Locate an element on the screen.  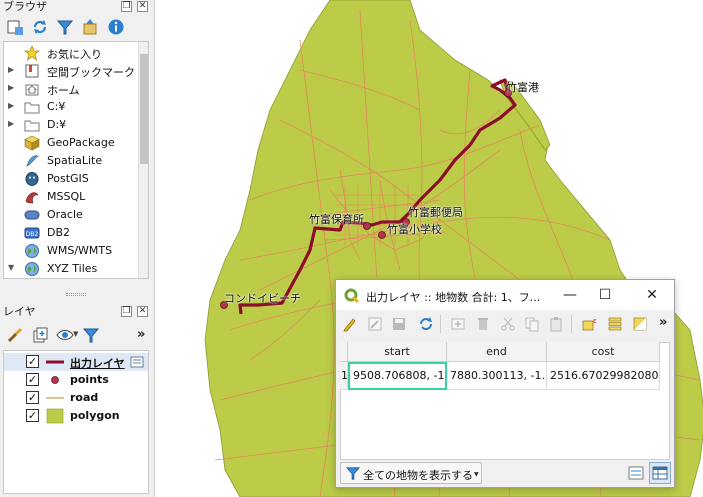
cell-cost: 2516.670299820806 is located at coordinates (603, 376).